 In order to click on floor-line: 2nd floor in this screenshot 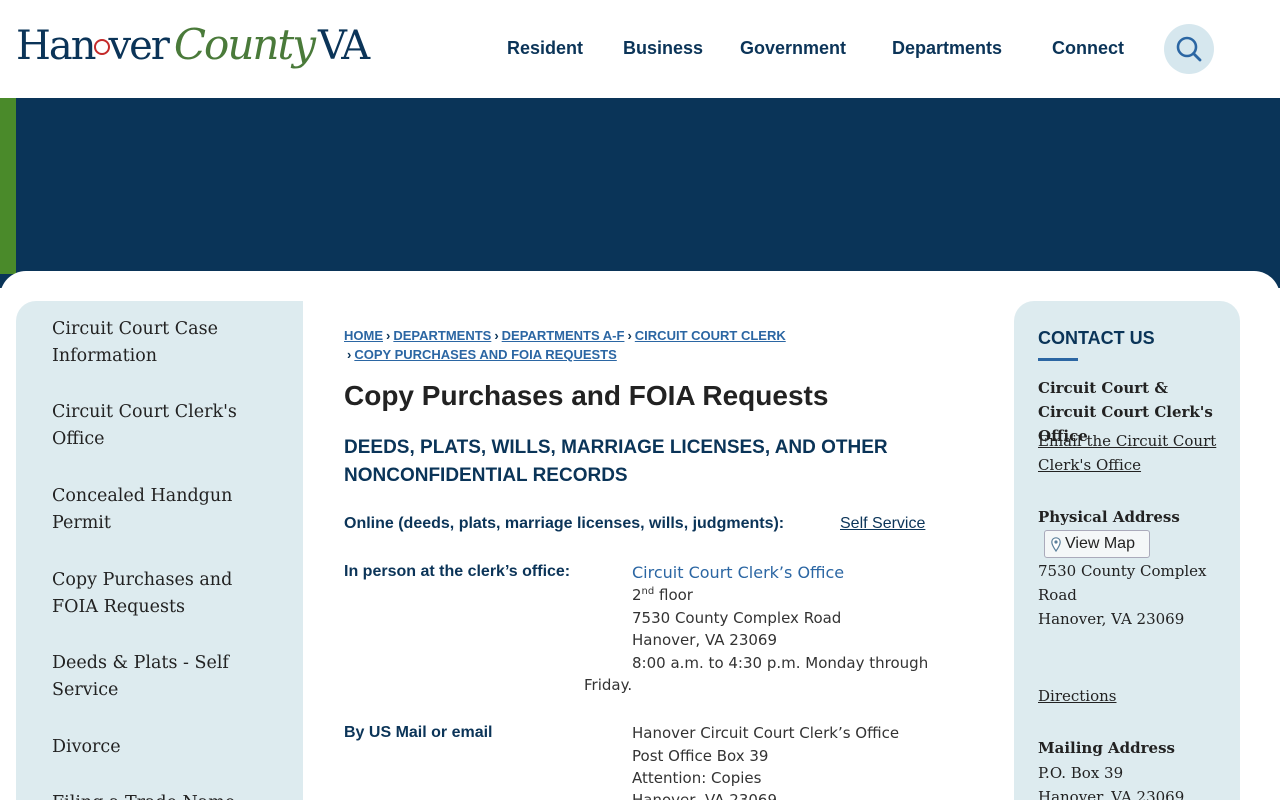, I will do `click(662, 595)`.